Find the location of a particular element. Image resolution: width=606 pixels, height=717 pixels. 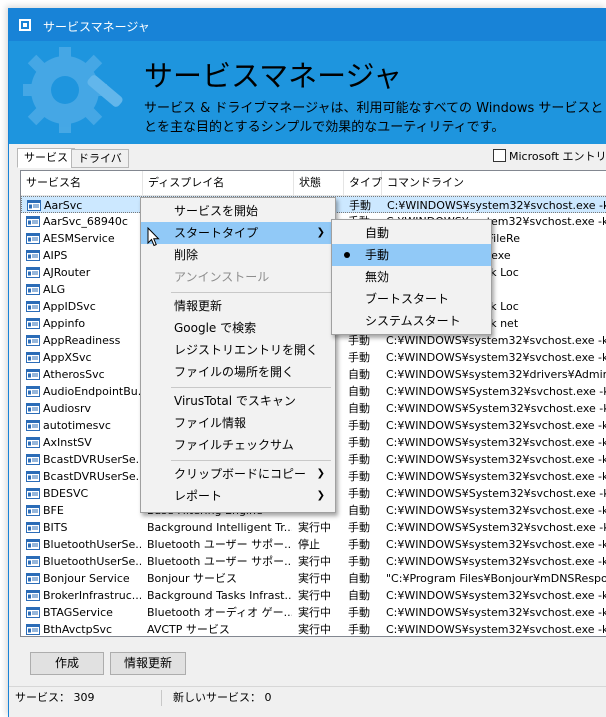

title-bar: サービスマネージャ is located at coordinates (307, 25).